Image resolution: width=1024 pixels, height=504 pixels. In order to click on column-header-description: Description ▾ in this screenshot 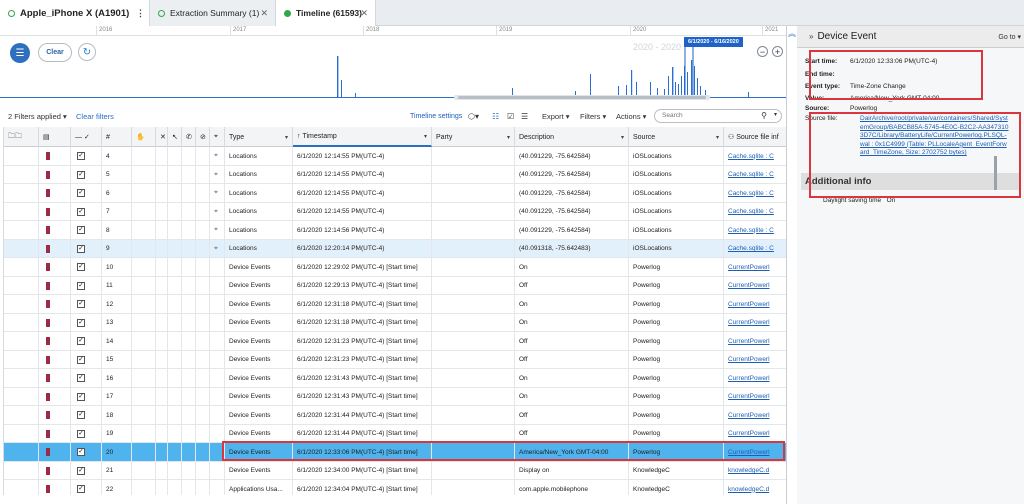, I will do `click(572, 137)`.